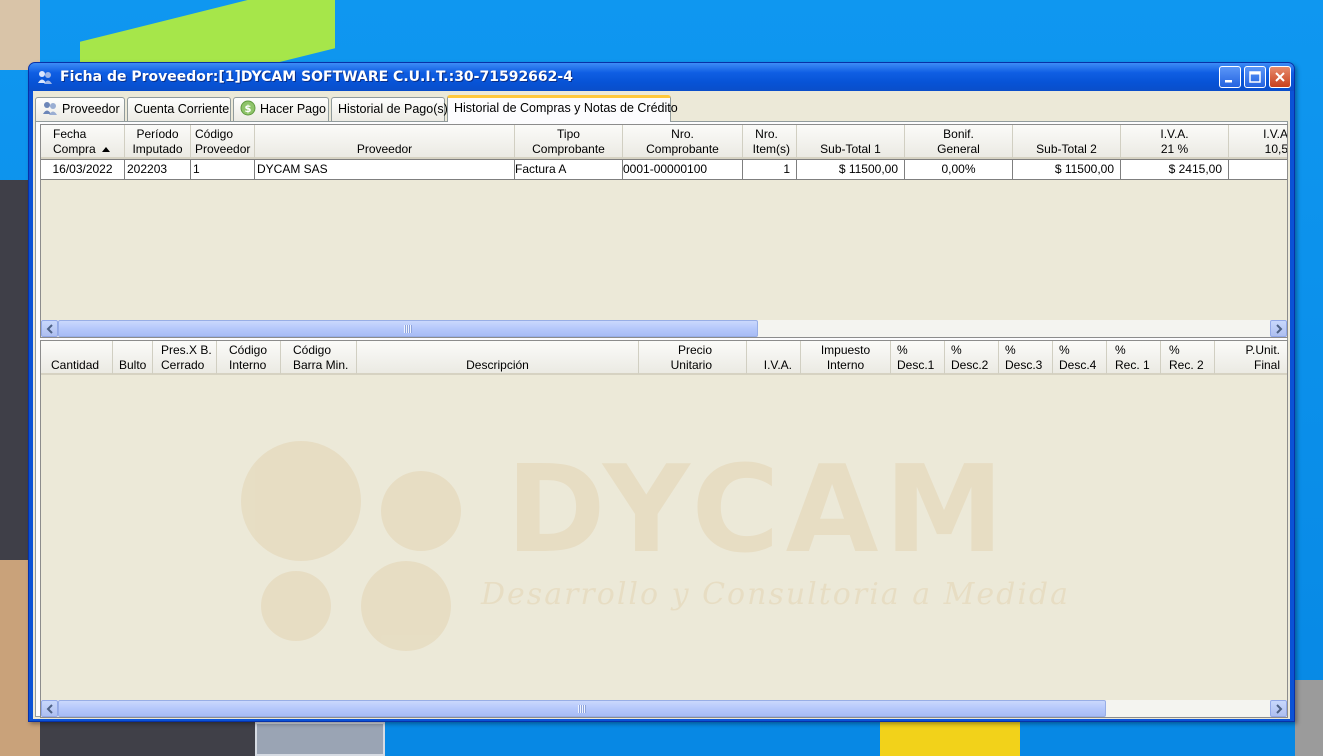 This screenshot has width=1323, height=756. Describe the element at coordinates (1230, 77) in the screenshot. I see `minimize-button` at that location.